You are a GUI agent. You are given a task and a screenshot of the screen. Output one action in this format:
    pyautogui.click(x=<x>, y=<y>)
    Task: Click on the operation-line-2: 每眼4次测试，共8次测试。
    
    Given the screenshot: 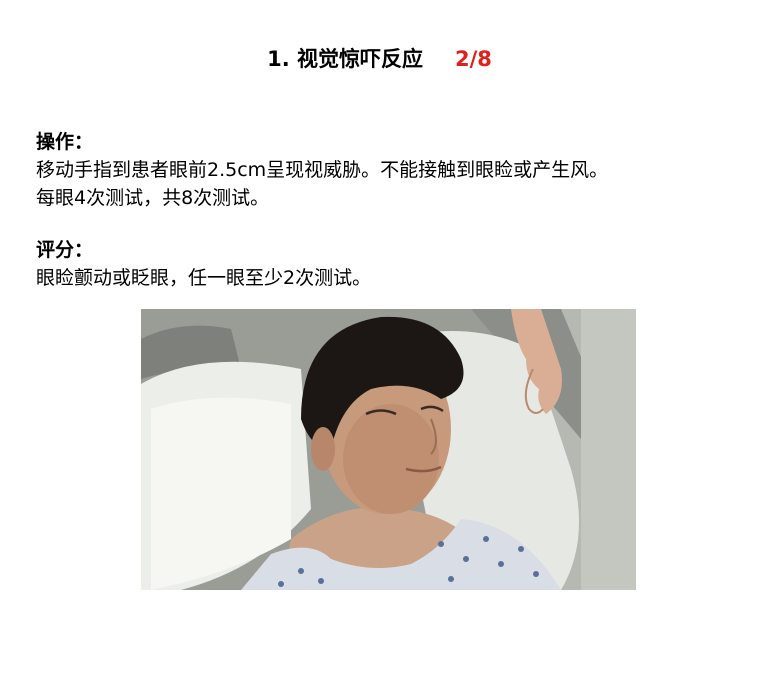 What is the action you would take?
    pyautogui.click(x=153, y=198)
    